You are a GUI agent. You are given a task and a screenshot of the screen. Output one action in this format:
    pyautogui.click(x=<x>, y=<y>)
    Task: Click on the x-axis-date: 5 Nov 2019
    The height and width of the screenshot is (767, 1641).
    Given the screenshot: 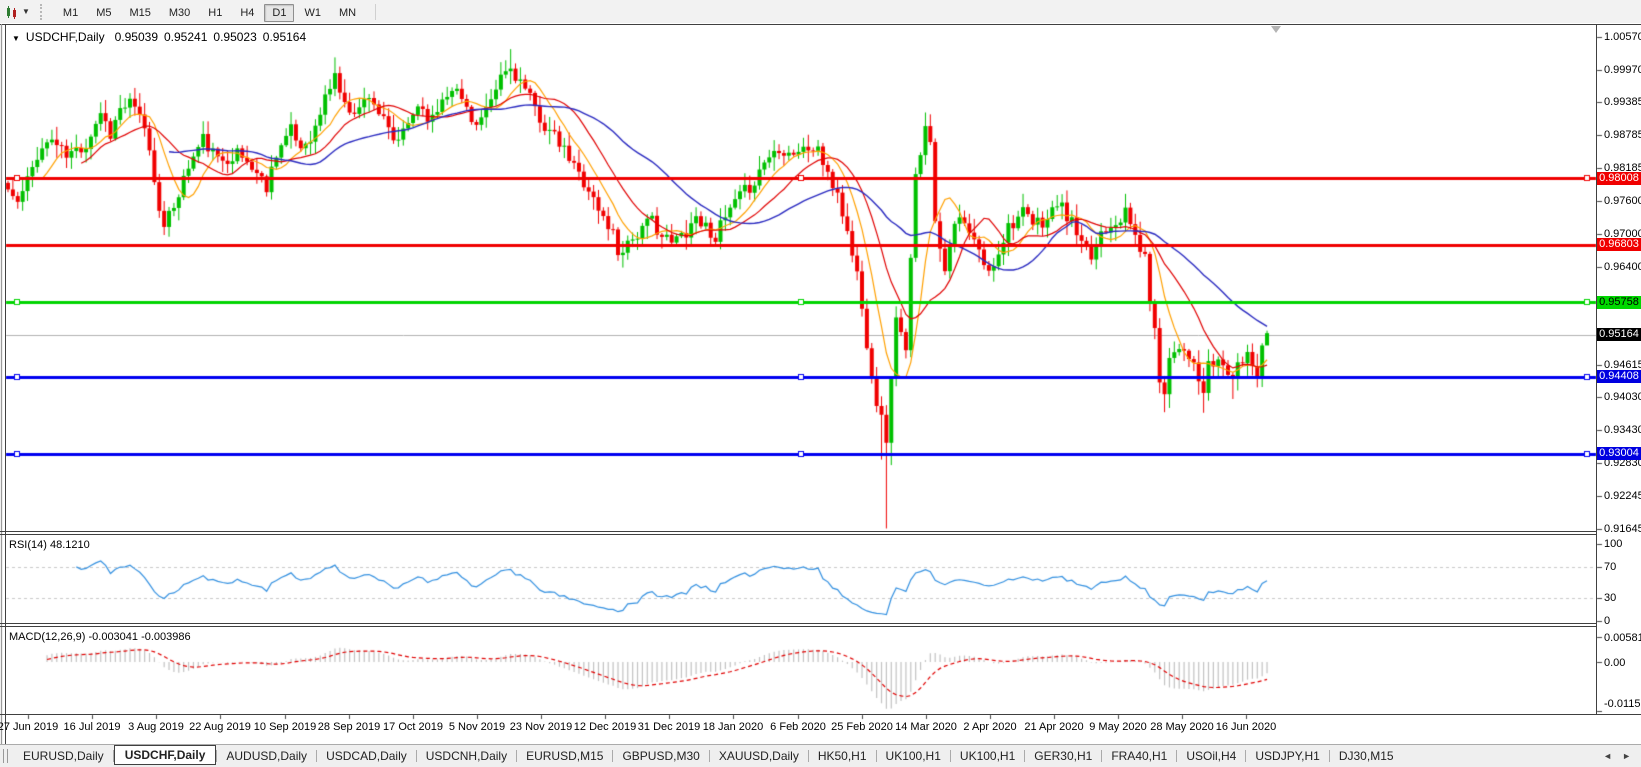 What is the action you would take?
    pyautogui.click(x=477, y=727)
    